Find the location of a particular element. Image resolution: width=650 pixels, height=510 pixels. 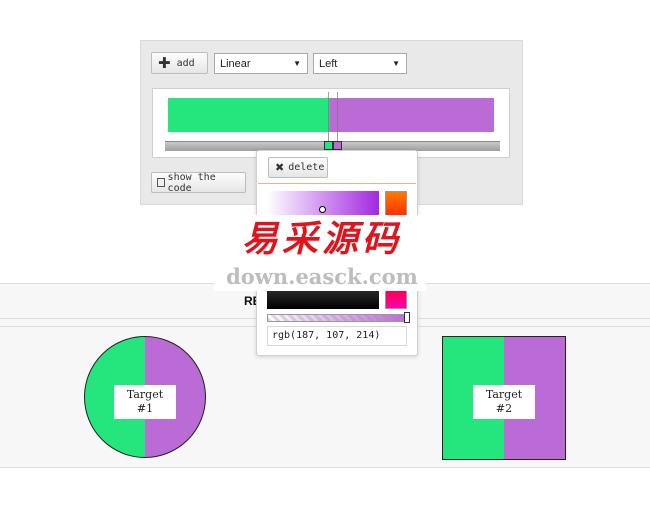

target-2-label: Target #2 is located at coordinates (504, 402).